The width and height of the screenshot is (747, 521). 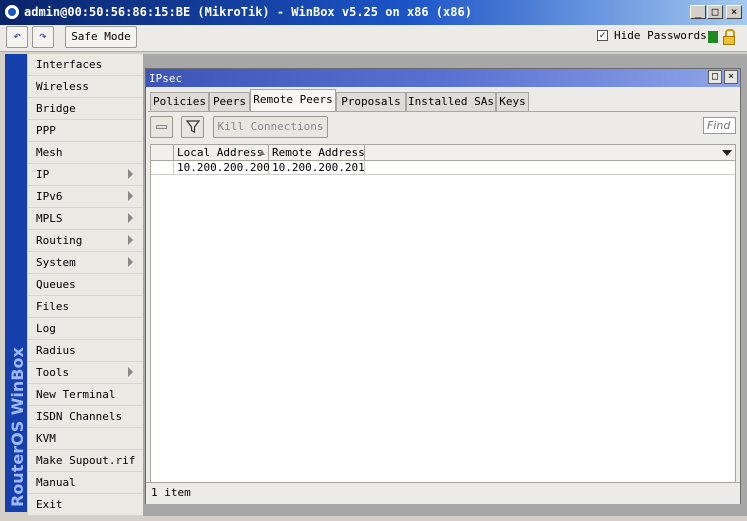 I want to click on sidebar-item-label: KVM, so click(x=46, y=438).